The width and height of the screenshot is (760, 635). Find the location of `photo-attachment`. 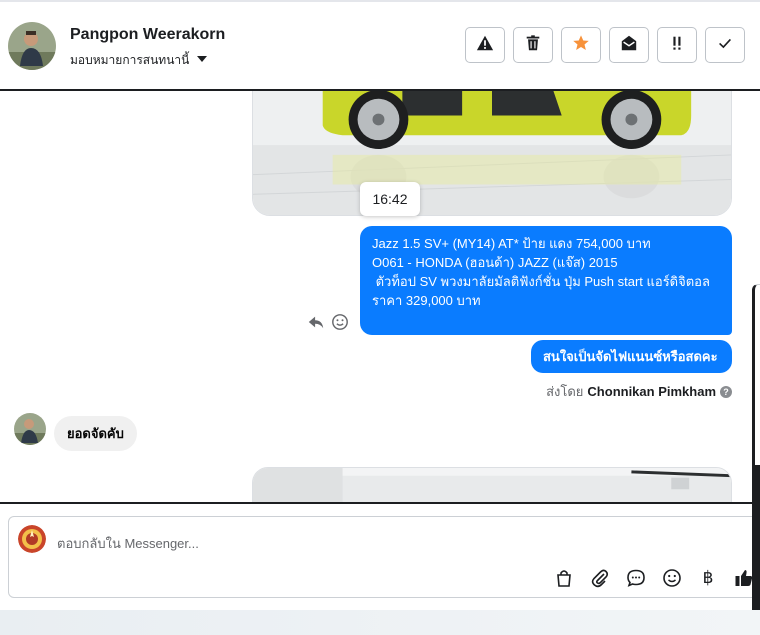

photo-attachment is located at coordinates (492, 484).